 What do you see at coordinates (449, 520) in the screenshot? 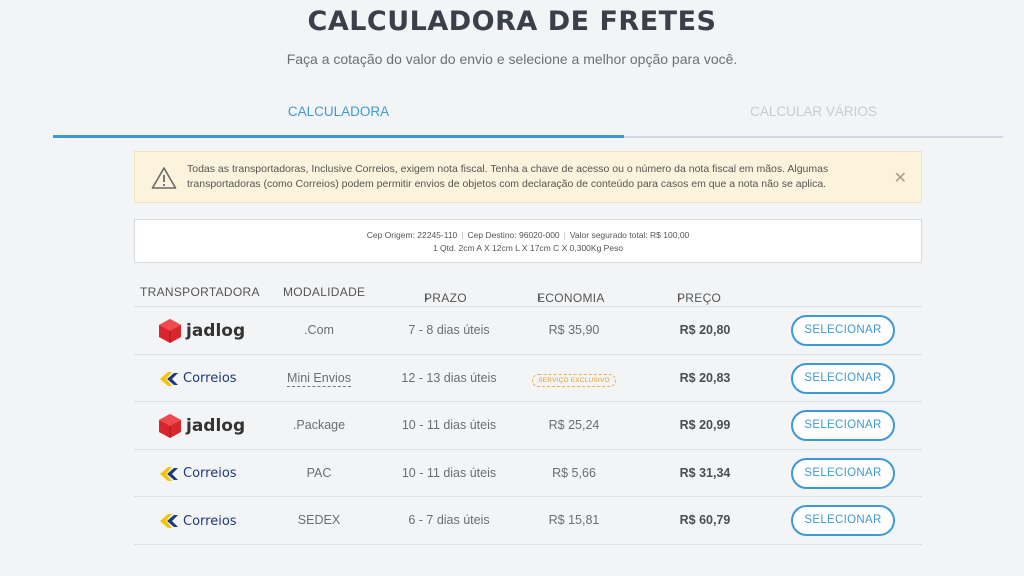
I see `prazo: 6 - 7 dias úteis` at bounding box center [449, 520].